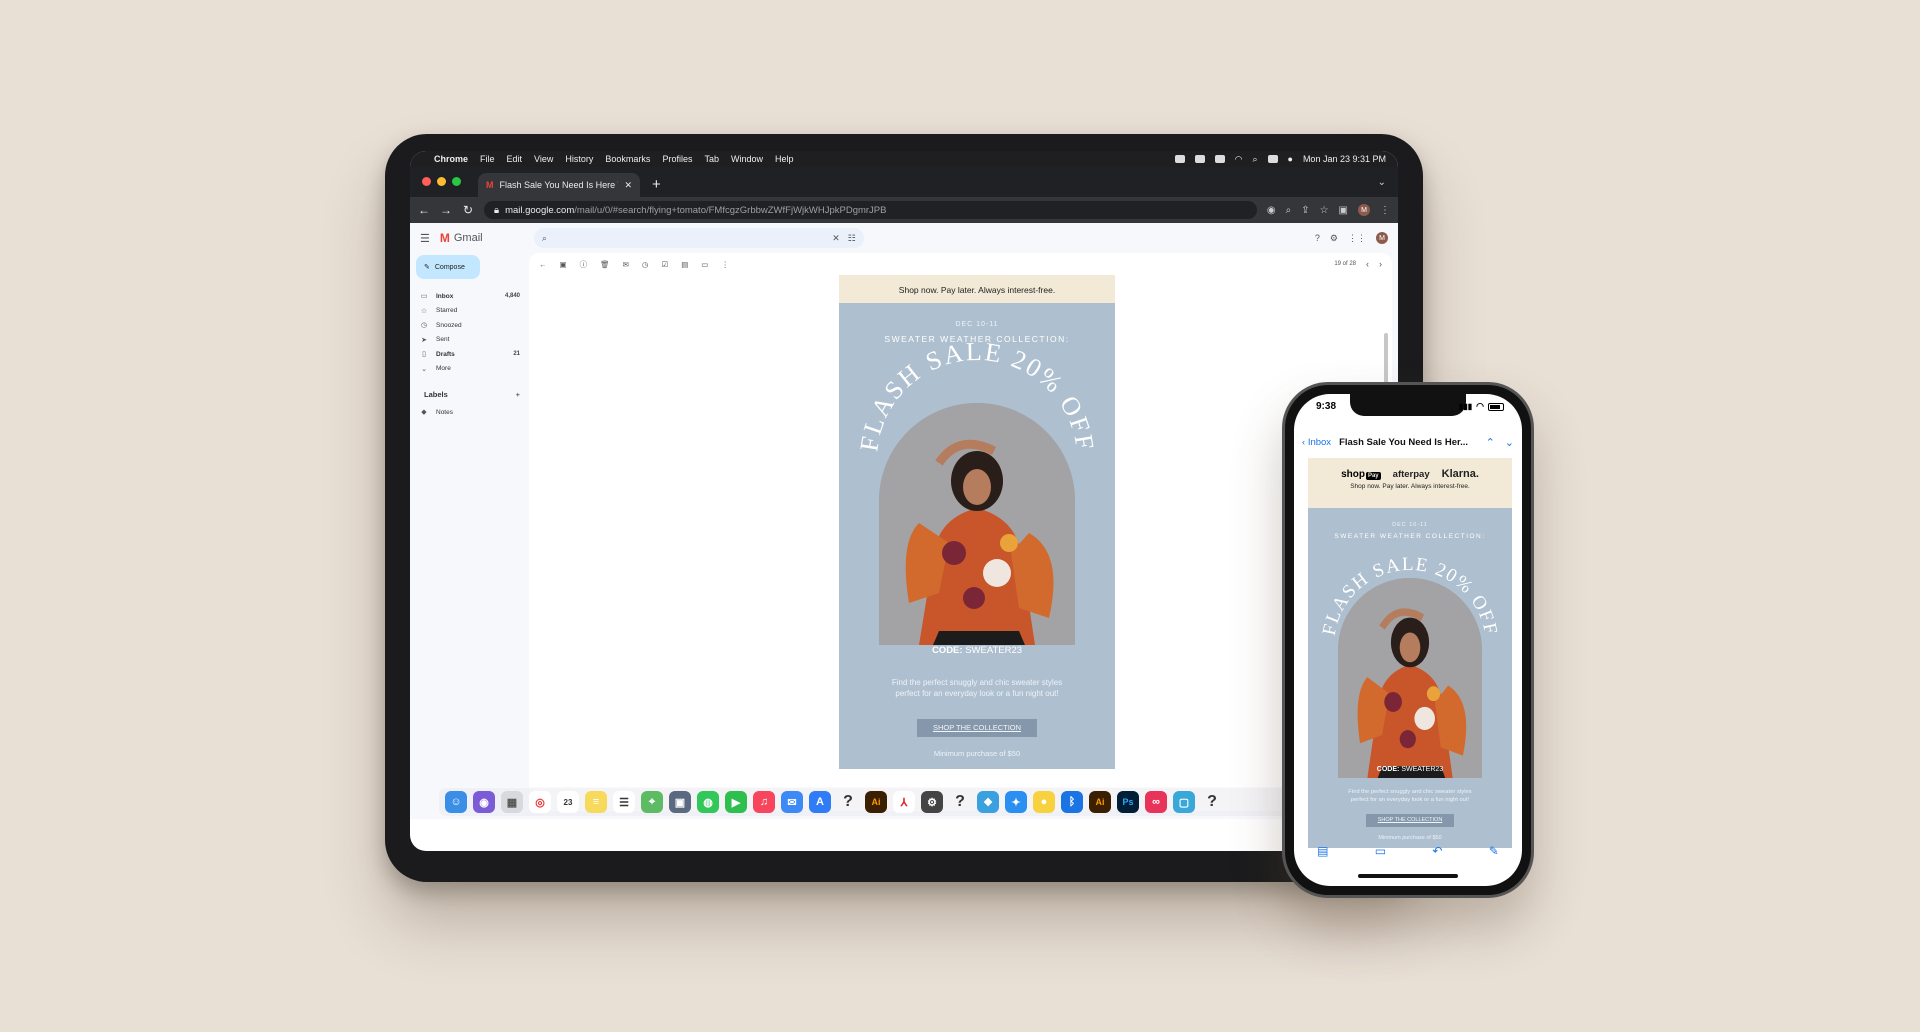 The height and width of the screenshot is (1032, 1920). I want to click on label-icon: ▭, so click(704, 264).